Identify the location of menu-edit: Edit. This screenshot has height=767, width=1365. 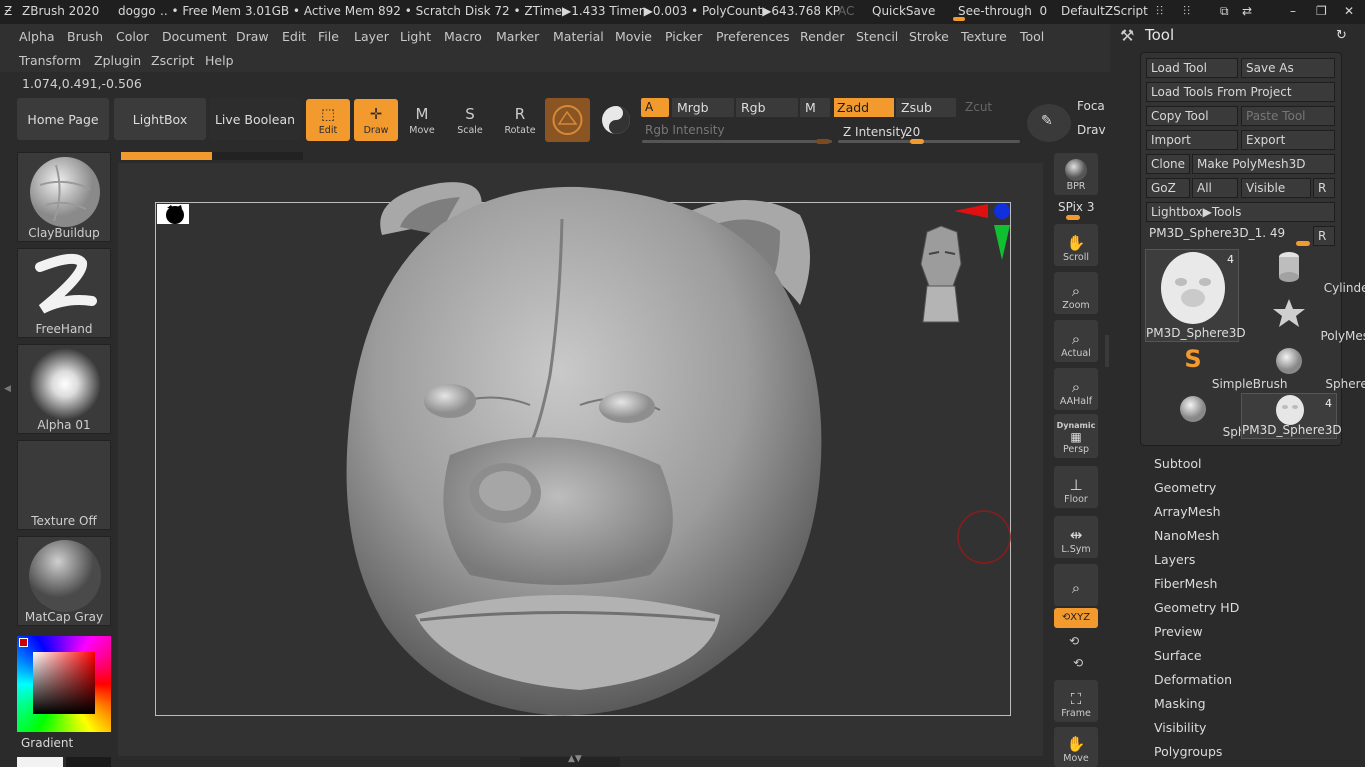
(294, 36).